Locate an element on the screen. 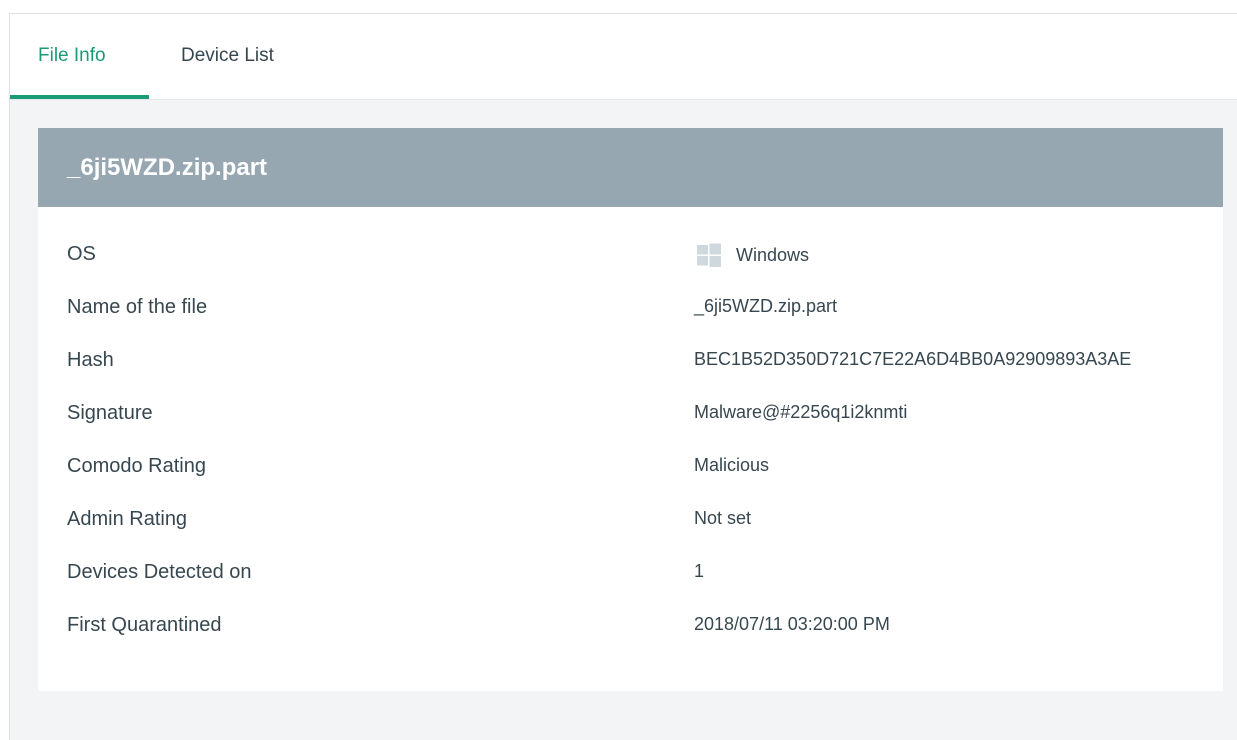  os-value: Windows is located at coordinates (753, 255).